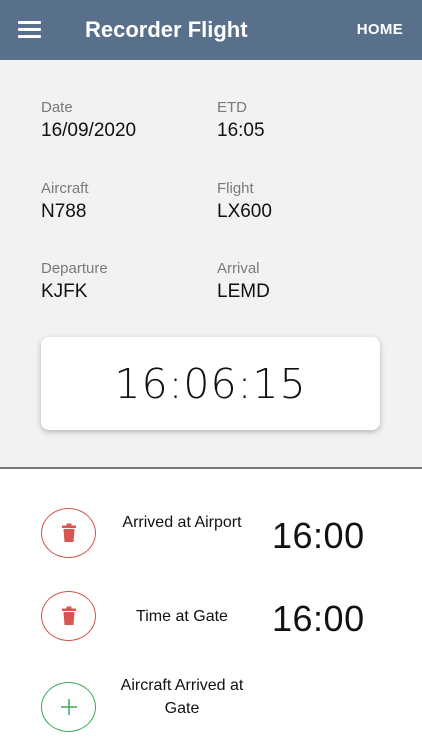 This screenshot has height=750, width=422. I want to click on app-bar: Recorder Flight HOME, so click(211, 30).